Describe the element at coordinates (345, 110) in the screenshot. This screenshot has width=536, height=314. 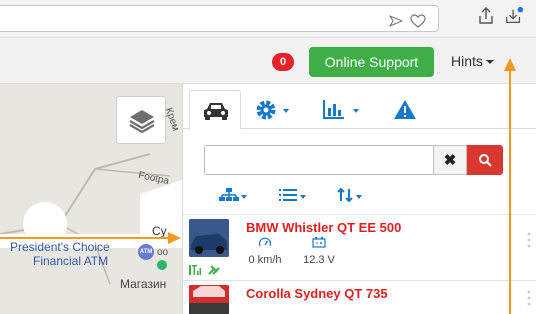
I see `tab-reports` at that location.